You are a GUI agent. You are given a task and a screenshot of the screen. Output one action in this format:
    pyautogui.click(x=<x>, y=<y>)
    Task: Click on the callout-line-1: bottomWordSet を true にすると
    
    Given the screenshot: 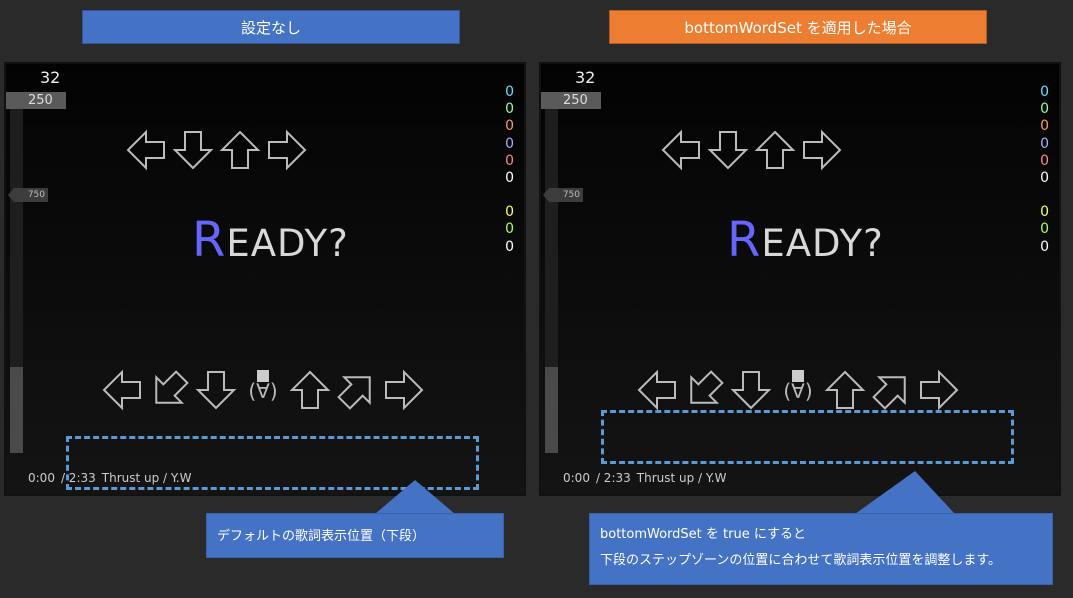 What is the action you would take?
    pyautogui.click(x=703, y=534)
    